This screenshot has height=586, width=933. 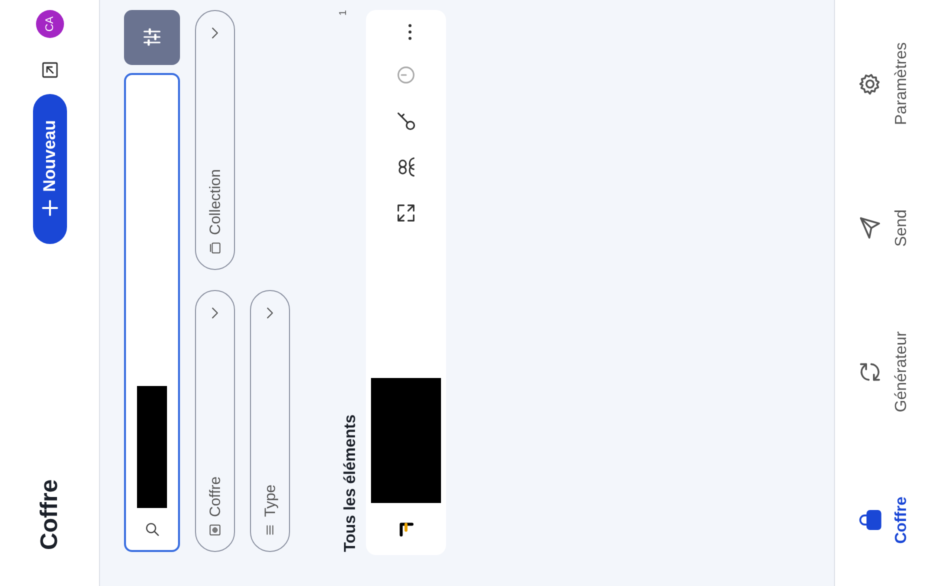 What do you see at coordinates (410, 32) in the screenshot?
I see `more-icon` at bounding box center [410, 32].